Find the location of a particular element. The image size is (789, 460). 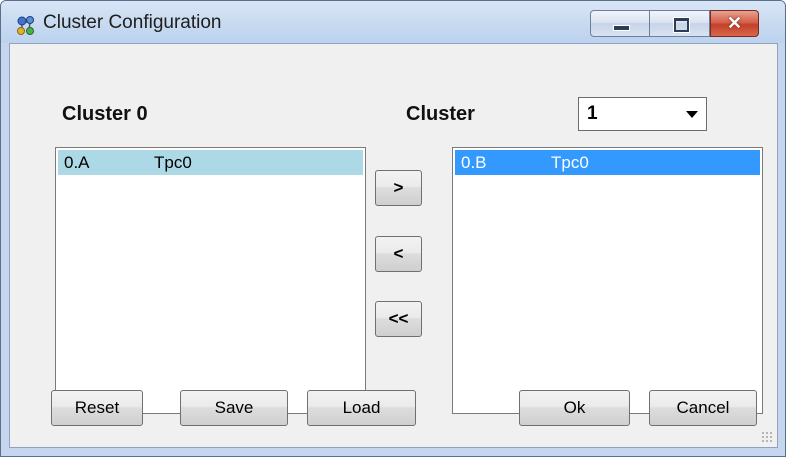

reset-button: Reset is located at coordinates (97, 408).